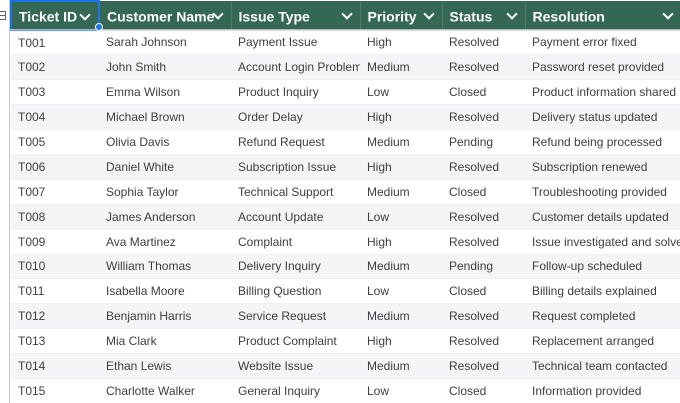  Describe the element at coordinates (602, 67) in the screenshot. I see `cell-resolution: Password reset provided` at that location.